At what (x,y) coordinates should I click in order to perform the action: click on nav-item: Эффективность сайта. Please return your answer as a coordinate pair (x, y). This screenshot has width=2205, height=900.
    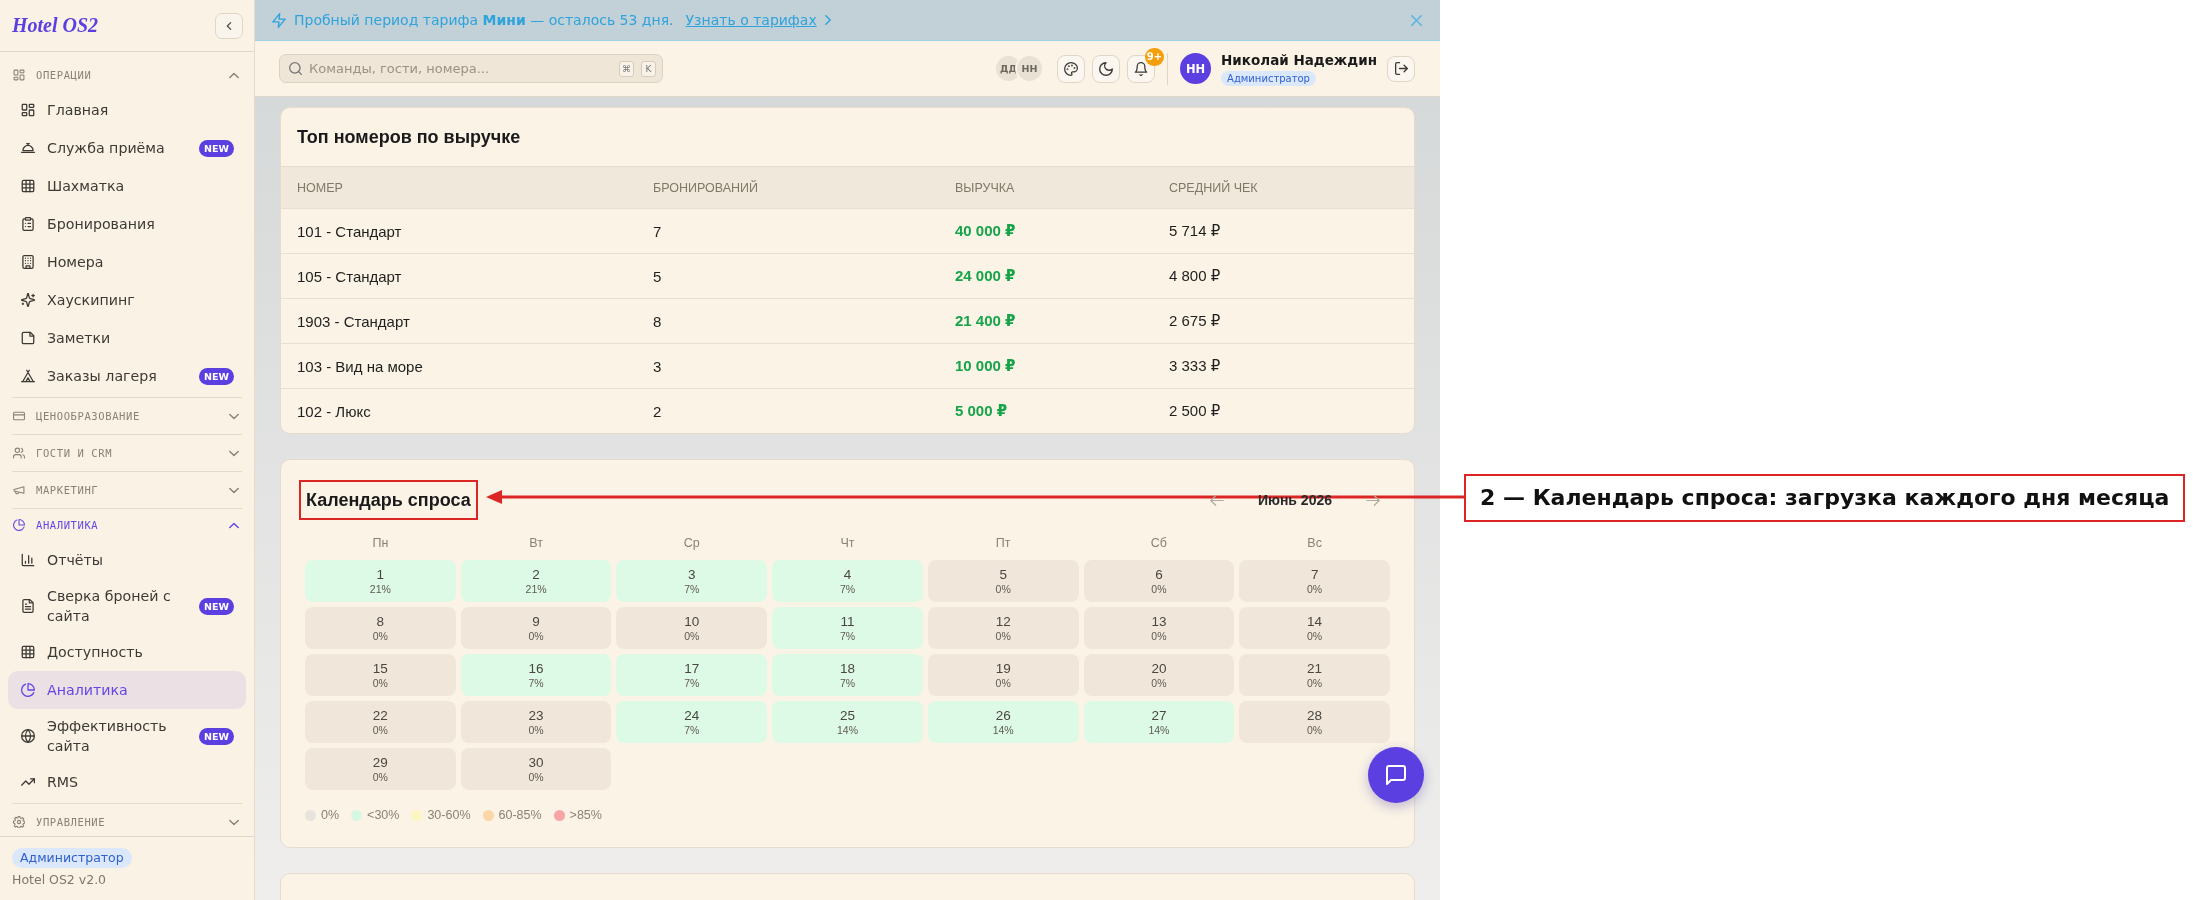
    Looking at the image, I should click on (104, 736).